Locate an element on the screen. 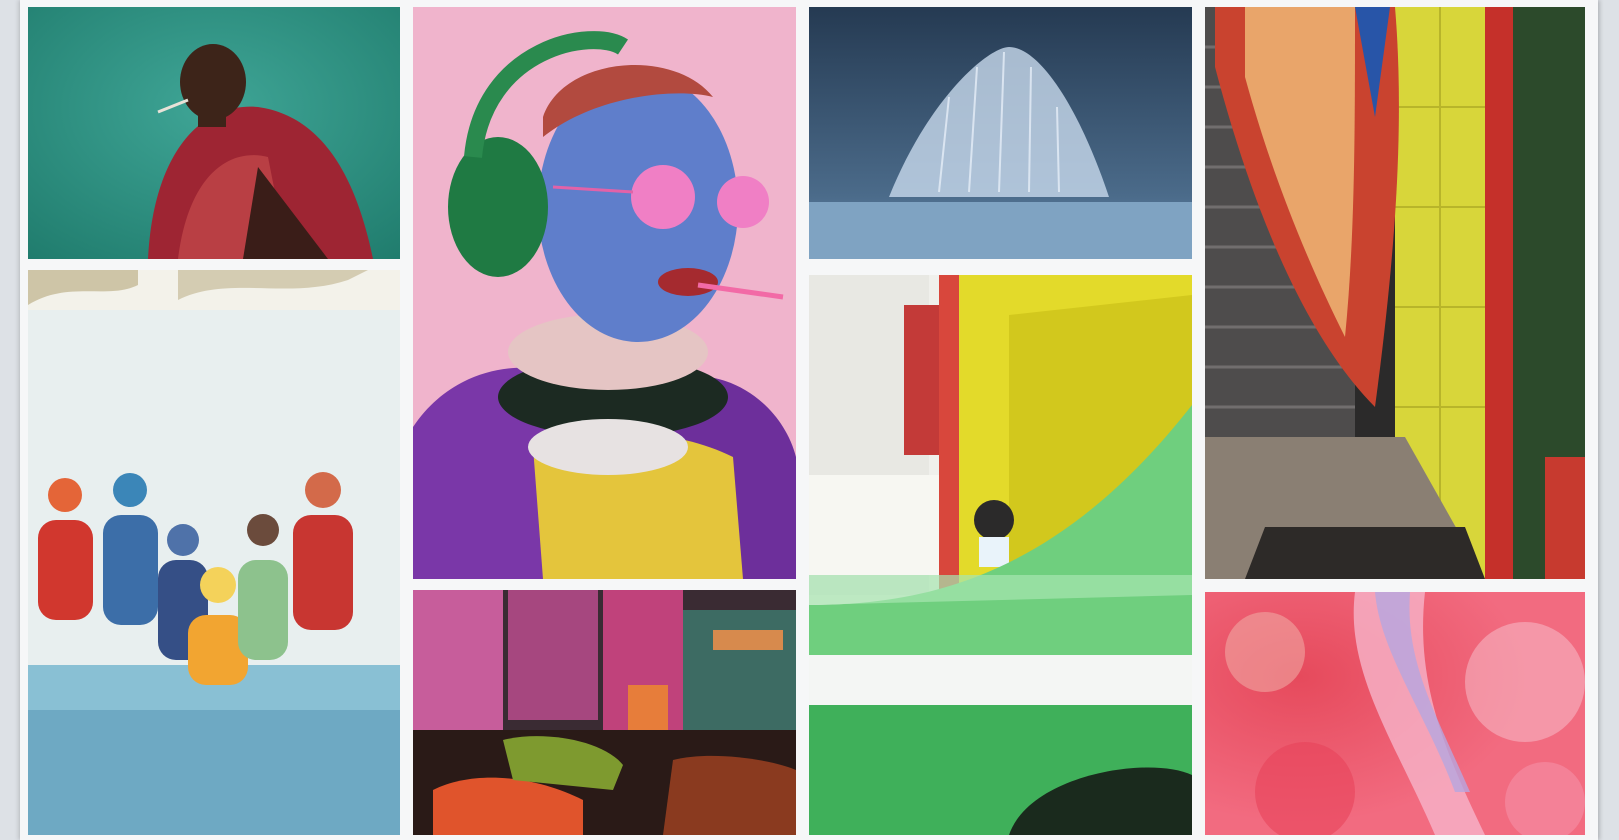 This screenshot has width=1619, height=840. photo-man-smoking is located at coordinates (214, 133).